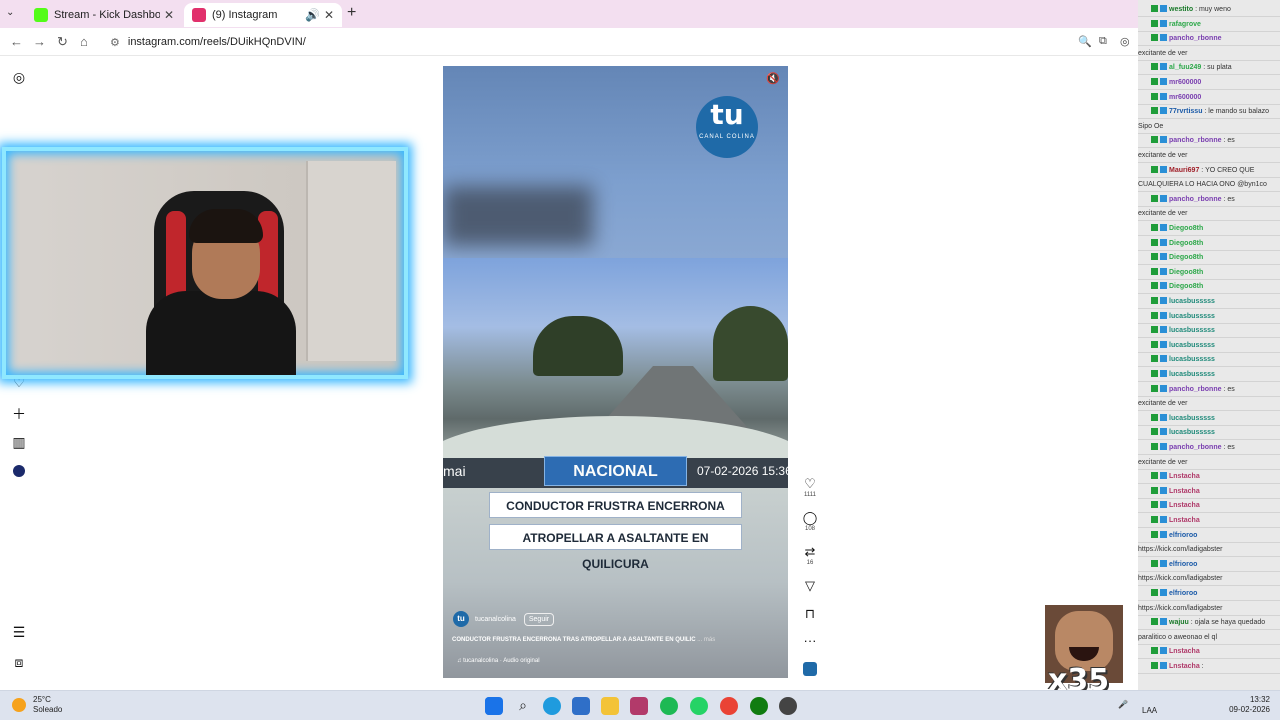  I want to click on audio-thumbnail, so click(810, 670).